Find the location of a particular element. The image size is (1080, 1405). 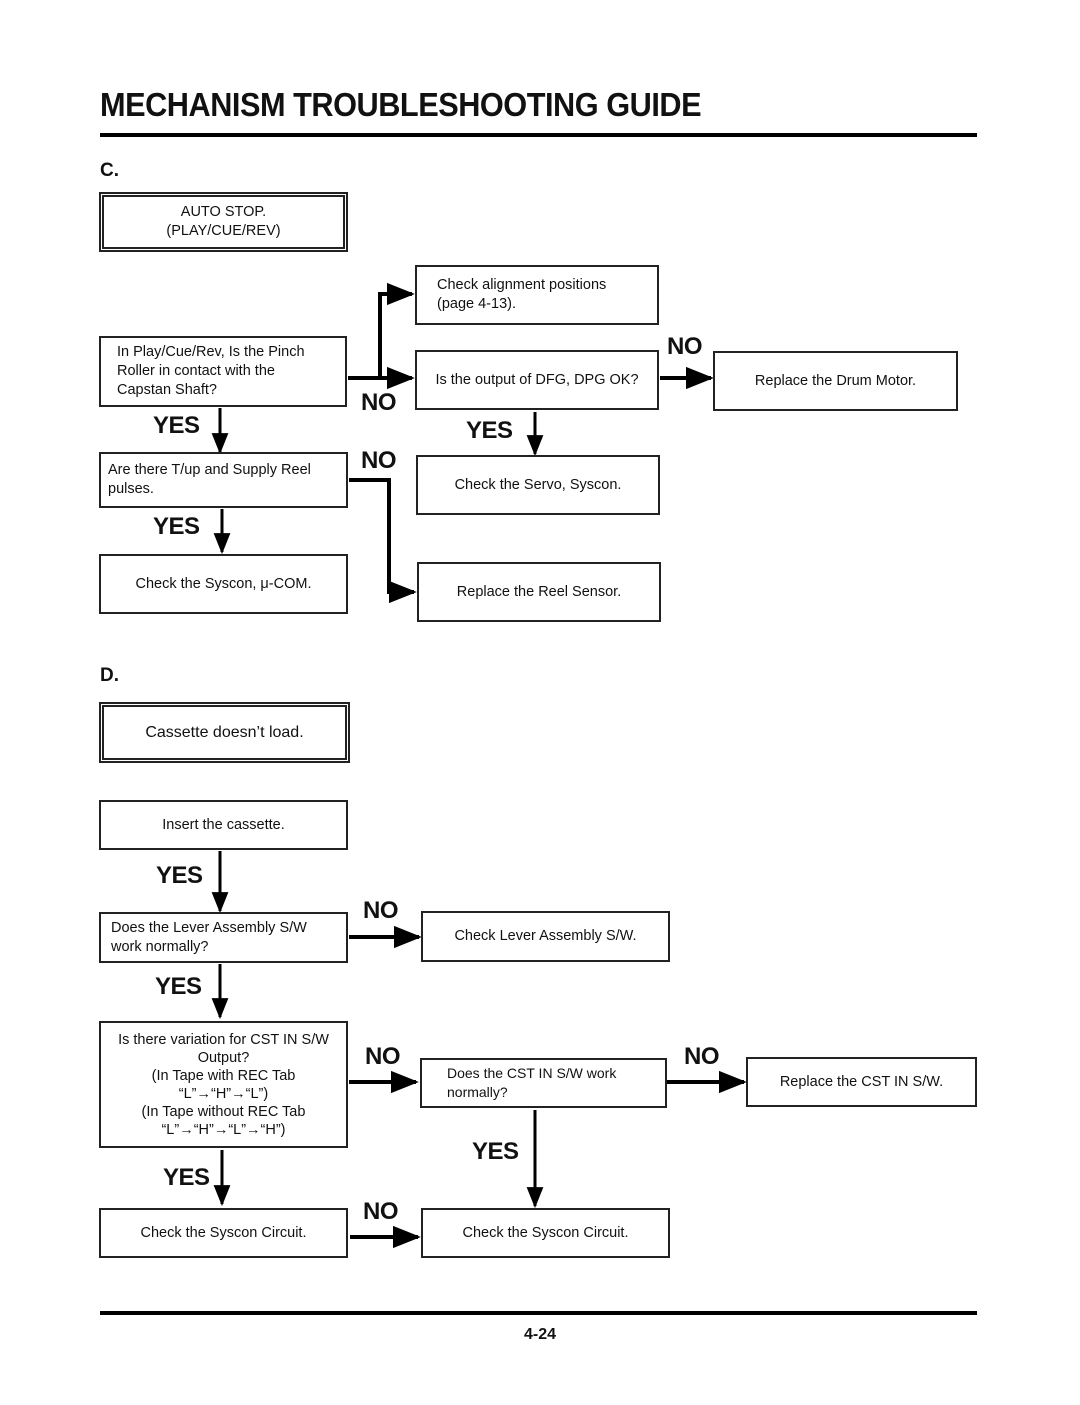

label-no-syscon: NO is located at coordinates (381, 1211).